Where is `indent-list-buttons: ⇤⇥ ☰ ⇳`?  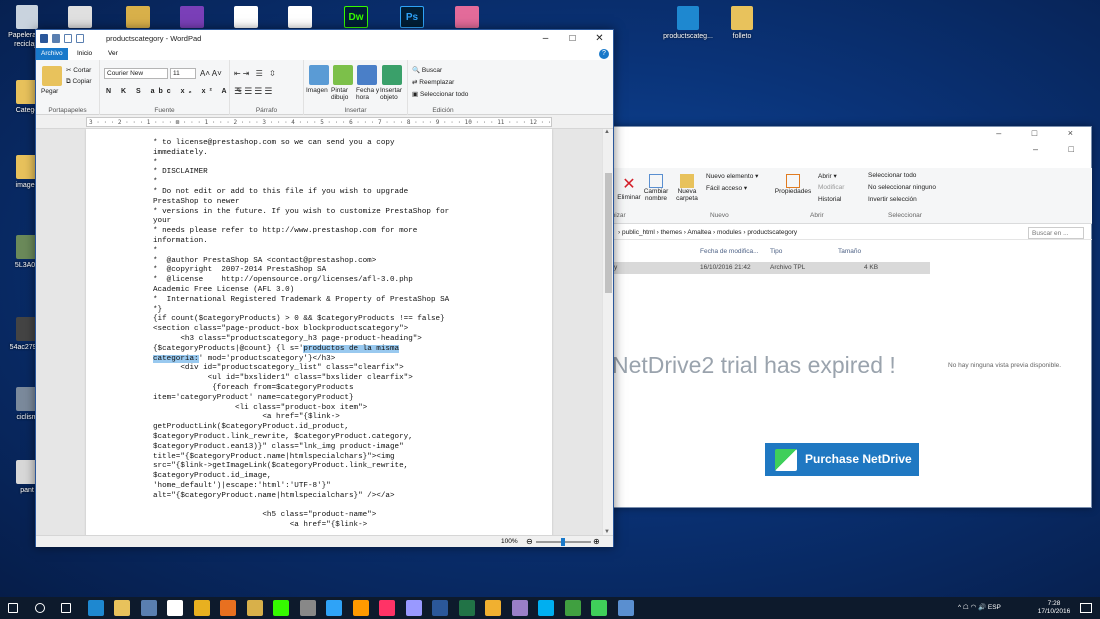
indent-list-buttons: ⇤⇥ ☰ ⇳ is located at coordinates (256, 73).